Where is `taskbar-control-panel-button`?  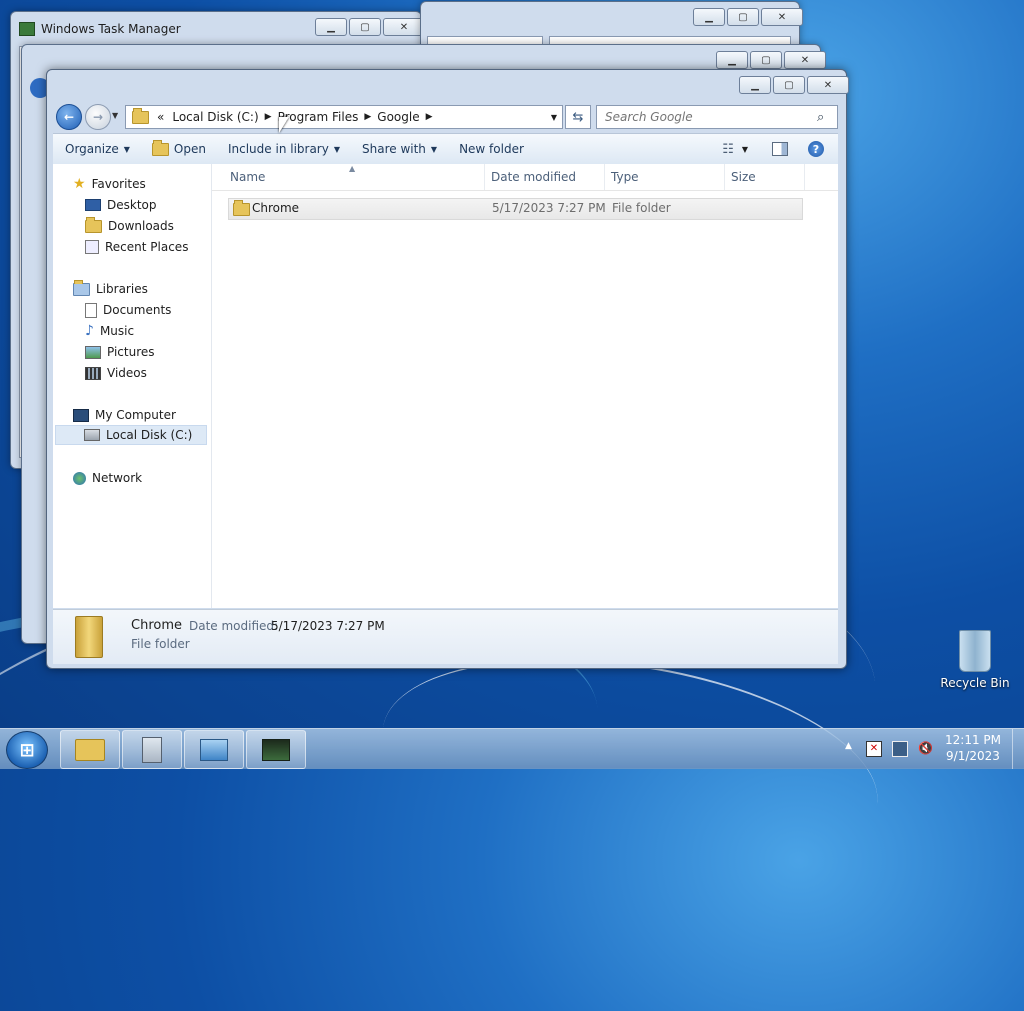 taskbar-control-panel-button is located at coordinates (214, 749).